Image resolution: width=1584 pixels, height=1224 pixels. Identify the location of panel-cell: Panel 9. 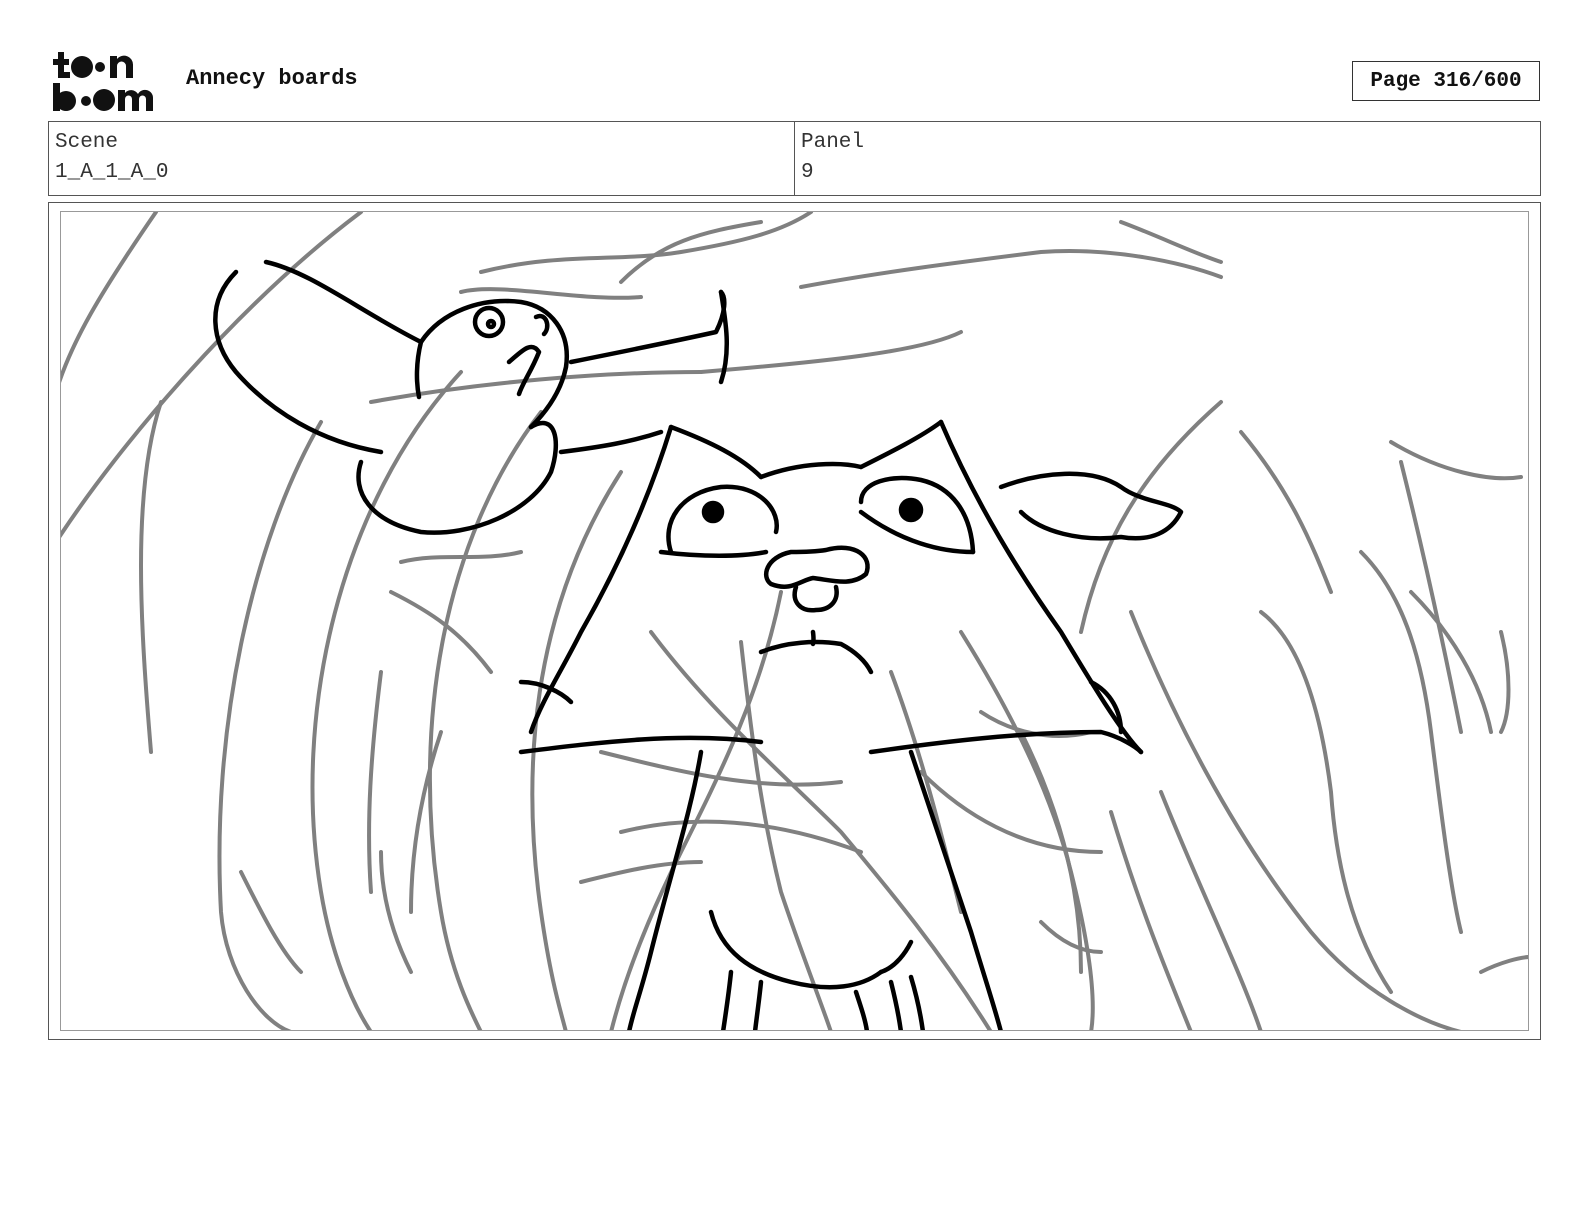
(1167, 158).